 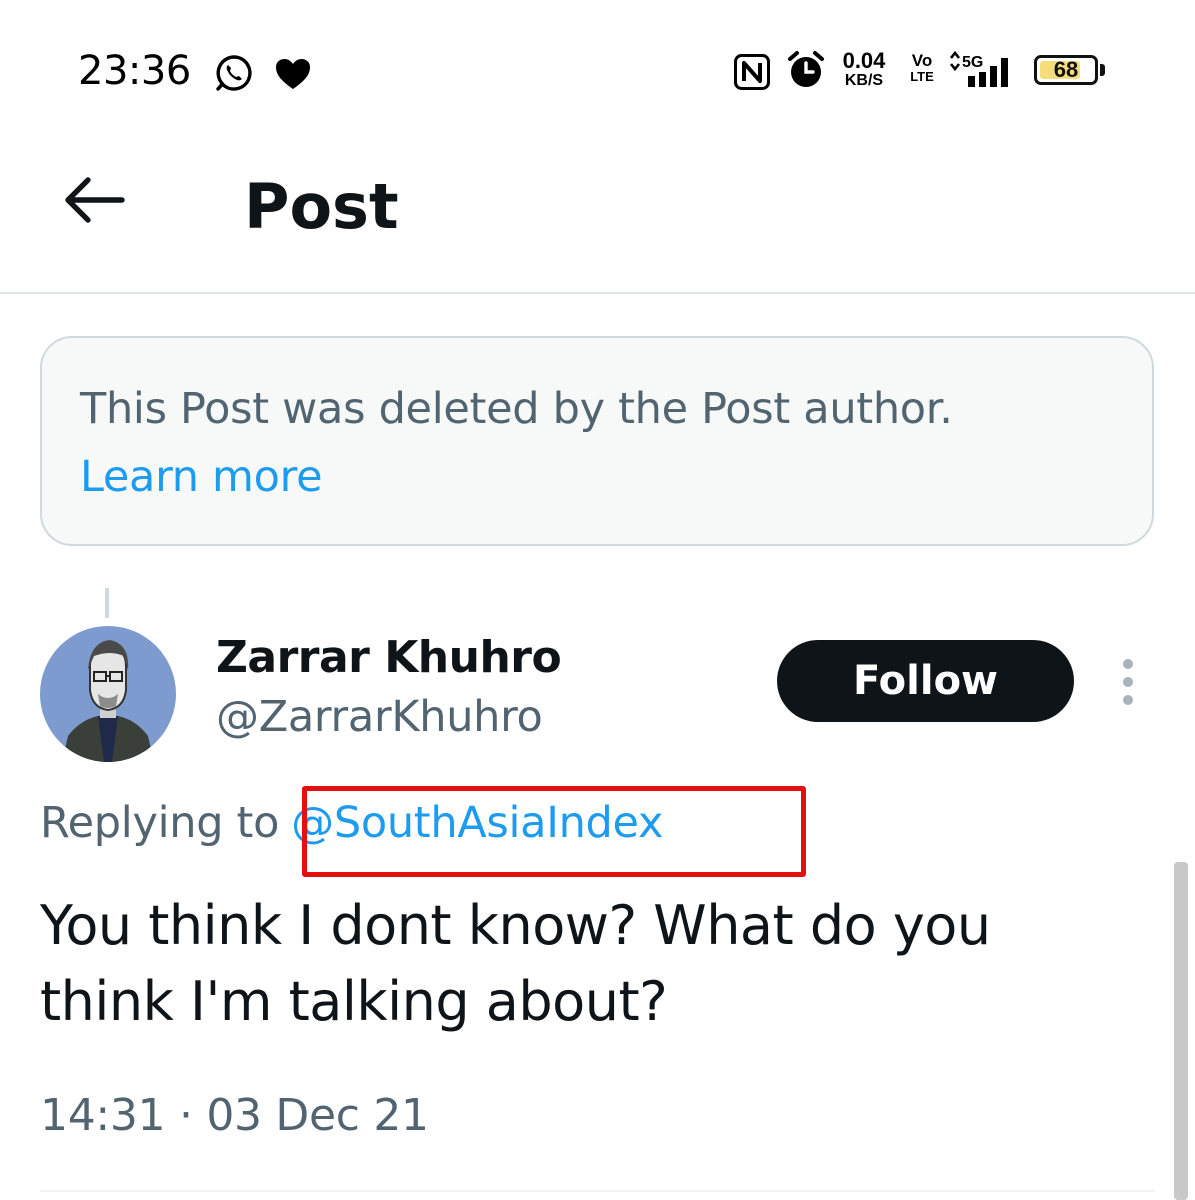 What do you see at coordinates (597, 293) in the screenshot?
I see `header-divider` at bounding box center [597, 293].